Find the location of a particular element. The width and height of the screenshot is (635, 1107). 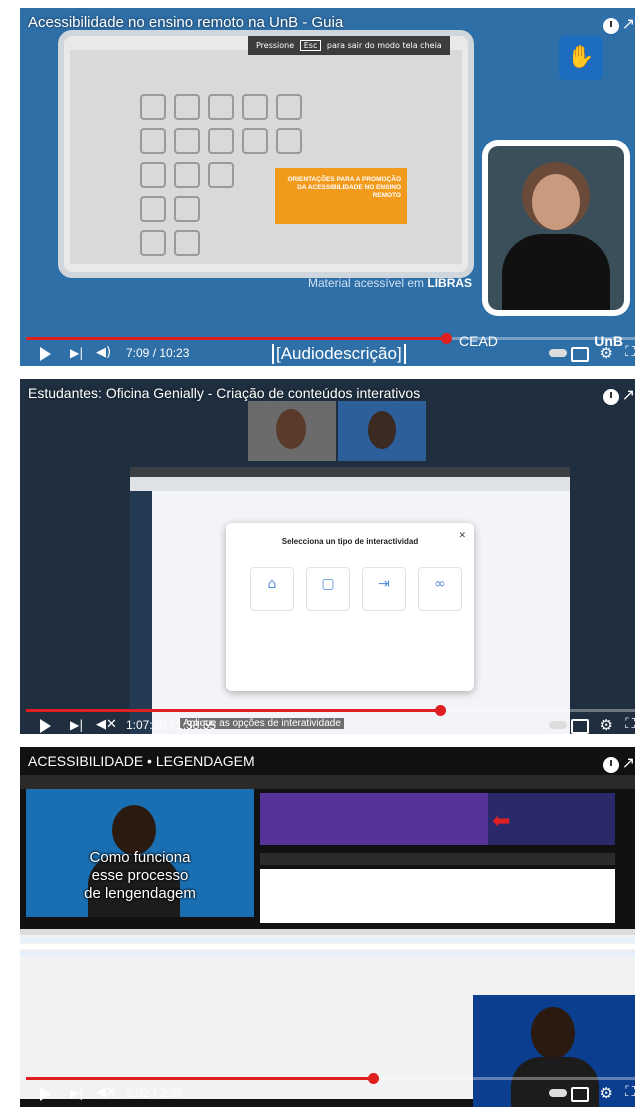

browser-address-bar is located at coordinates (350, 484).